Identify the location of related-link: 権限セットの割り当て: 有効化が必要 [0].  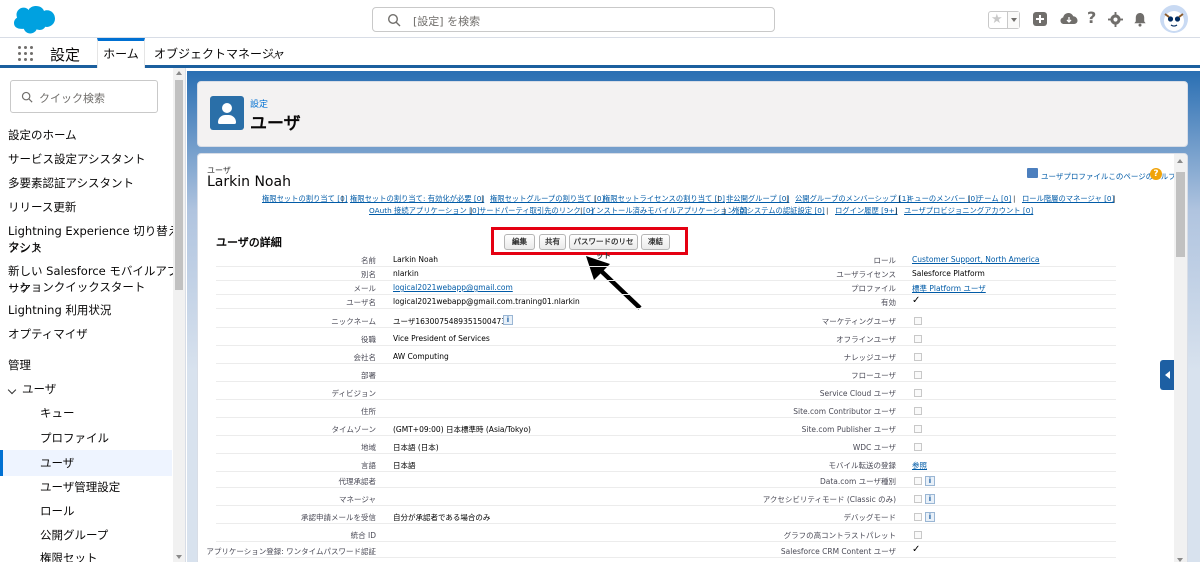
(417, 199).